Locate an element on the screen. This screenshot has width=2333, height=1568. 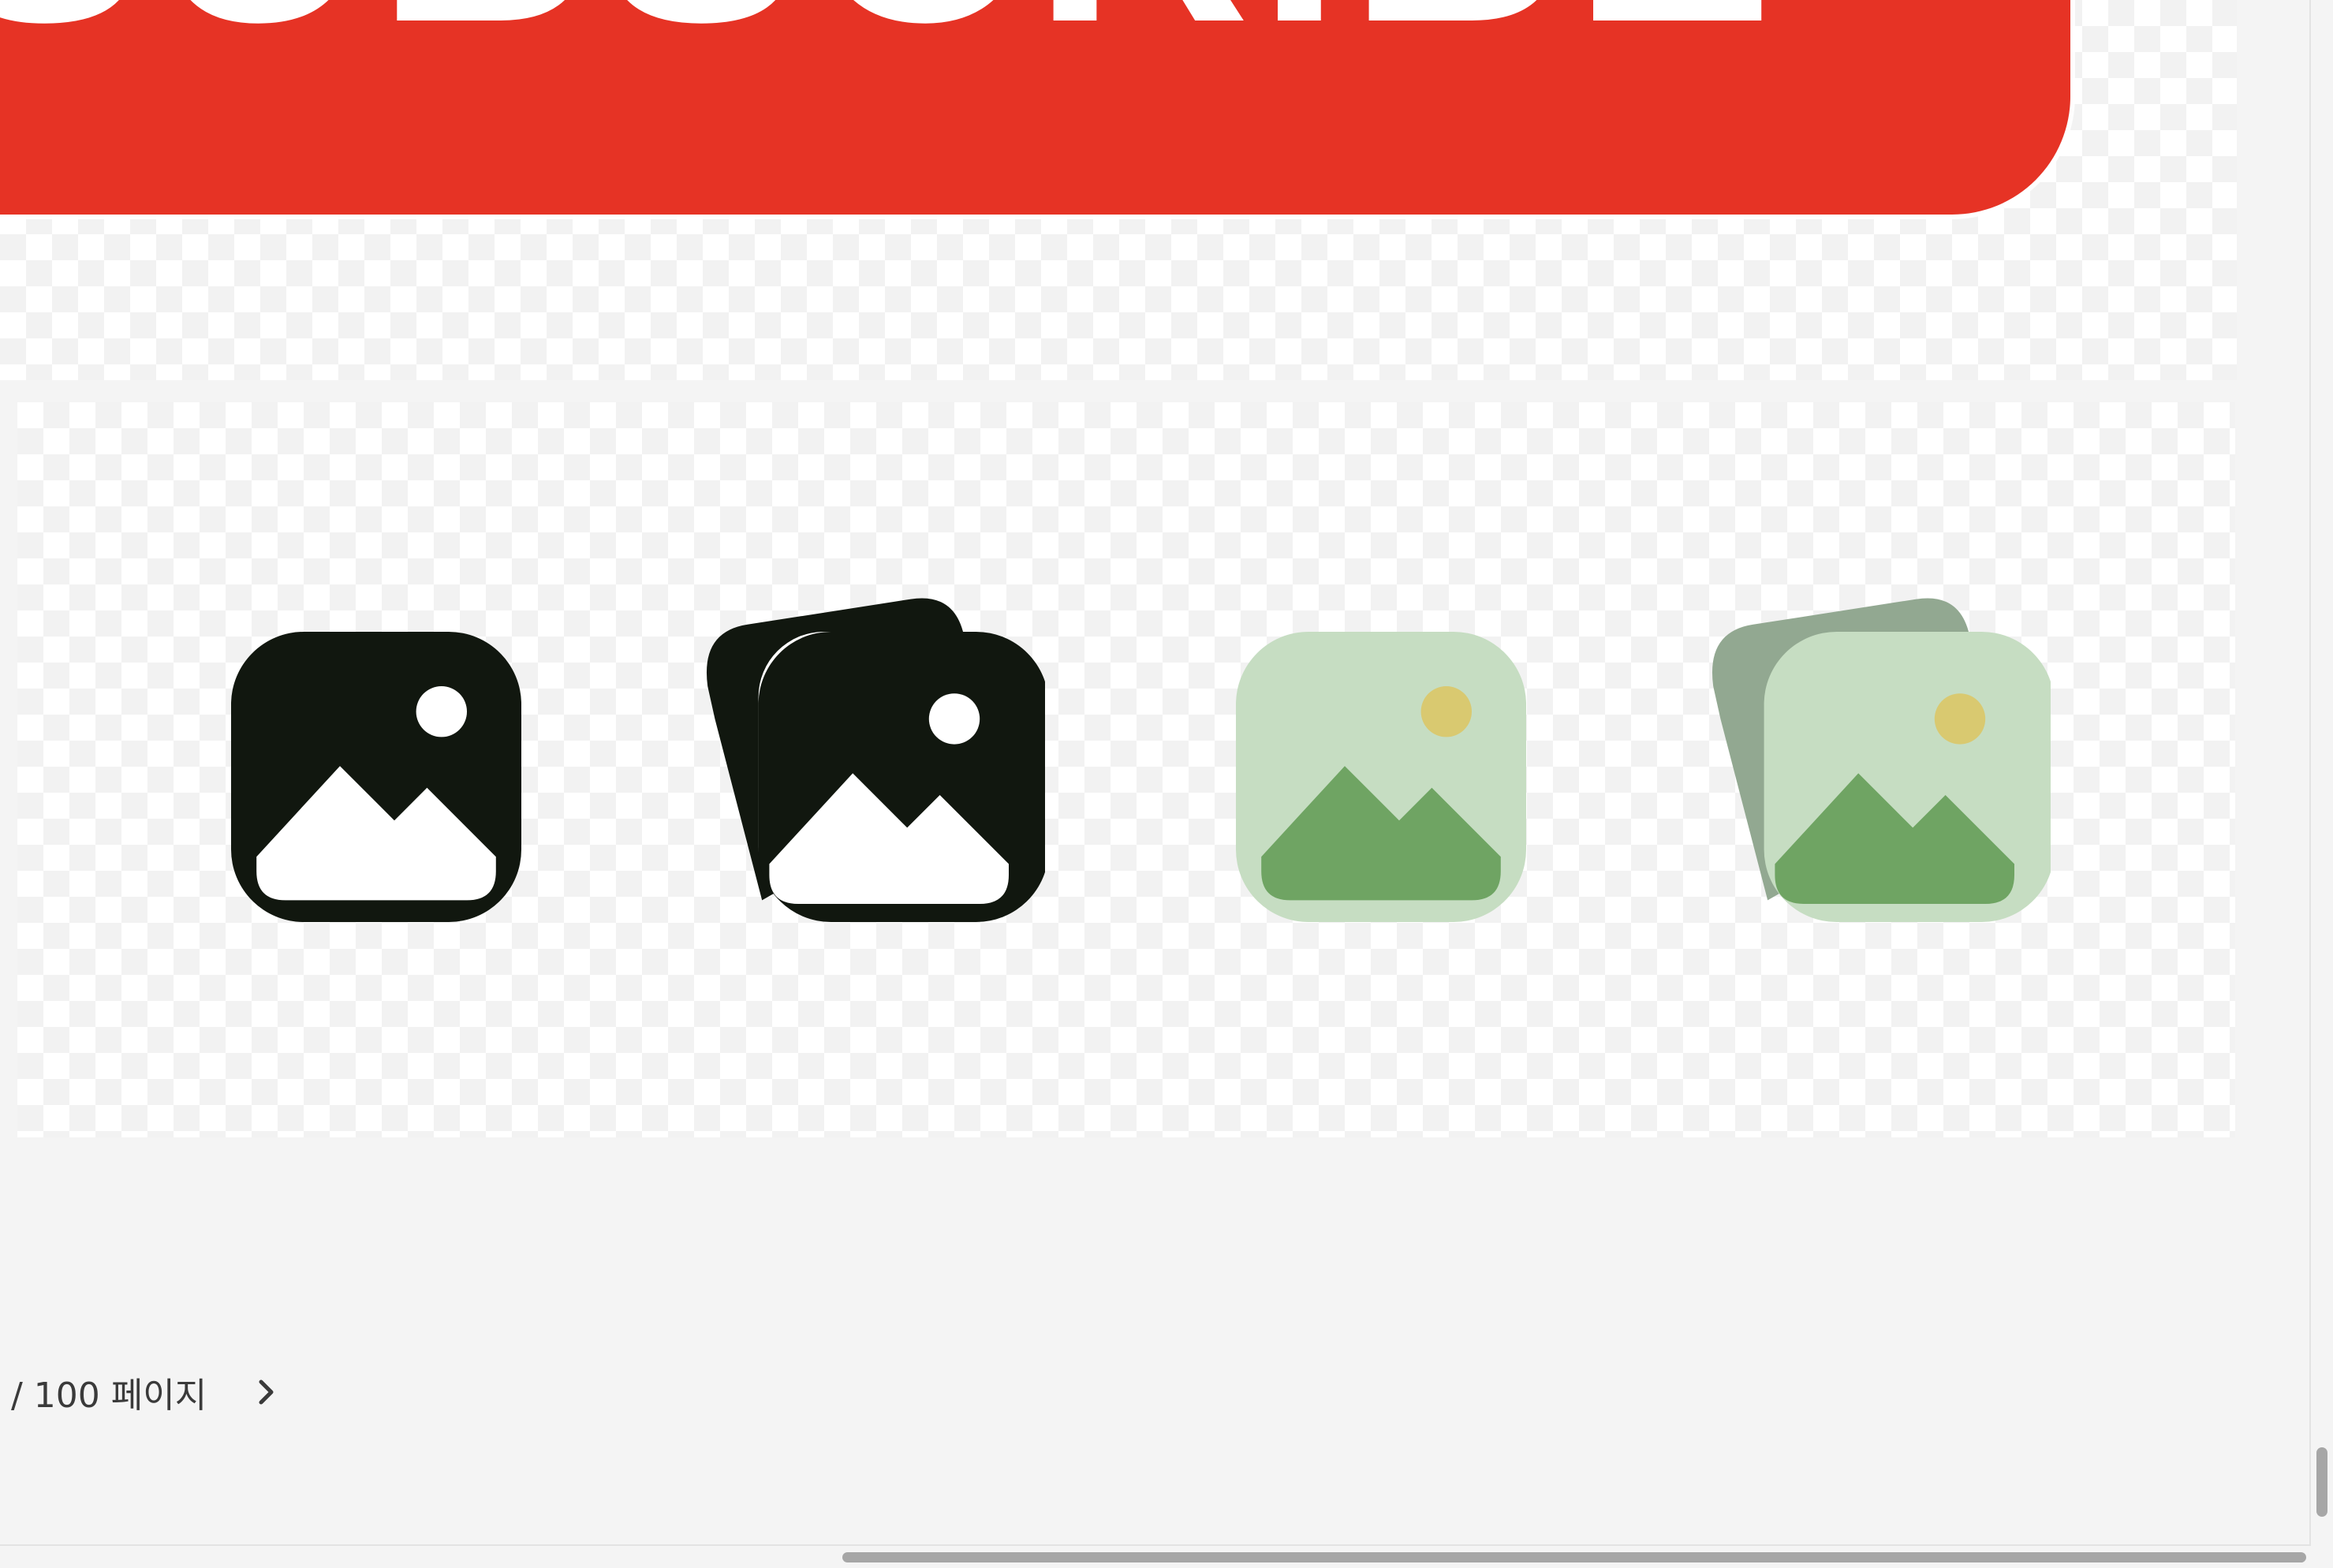
subscribe-banner: SUBSCRIBE is located at coordinates (1035, 107).